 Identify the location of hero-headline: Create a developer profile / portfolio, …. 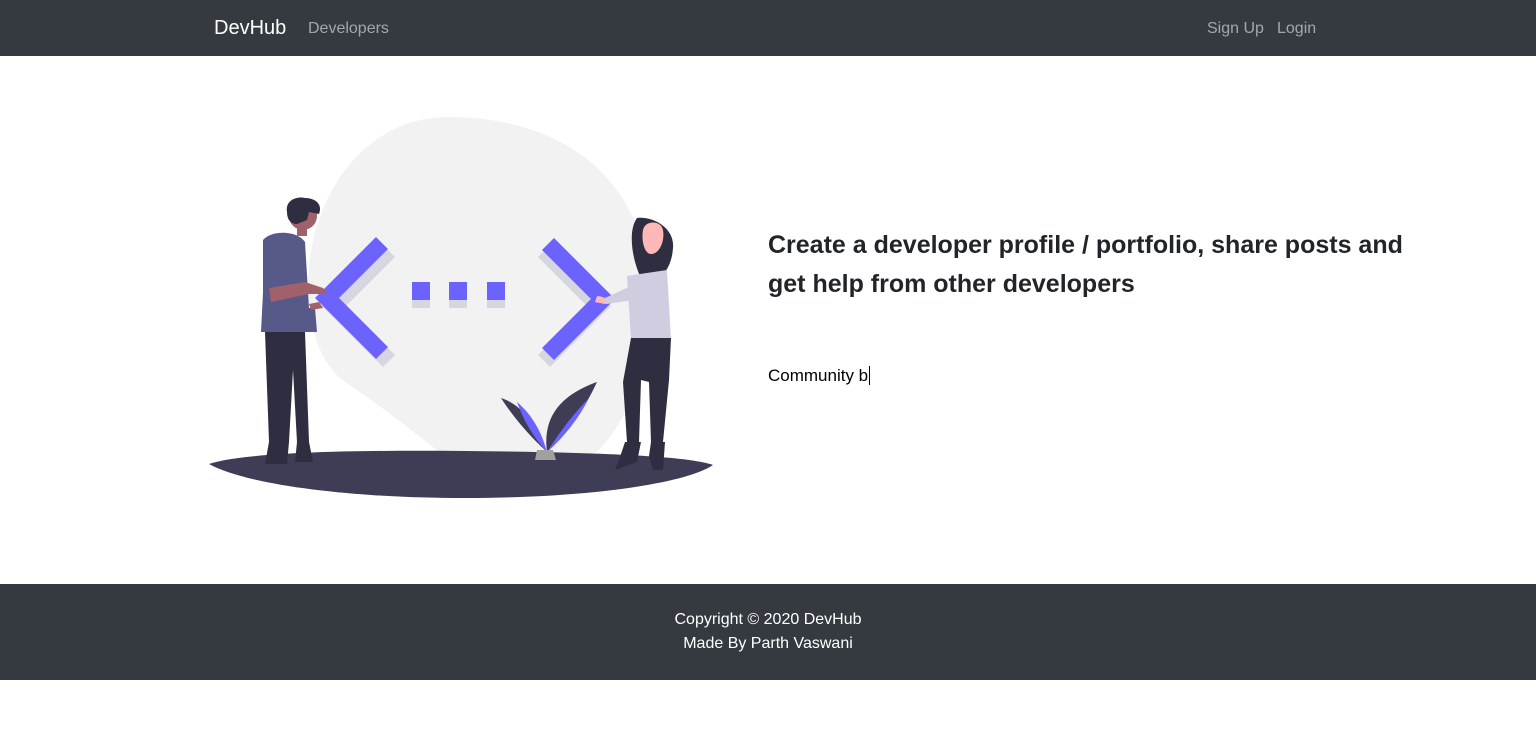
(1085, 264).